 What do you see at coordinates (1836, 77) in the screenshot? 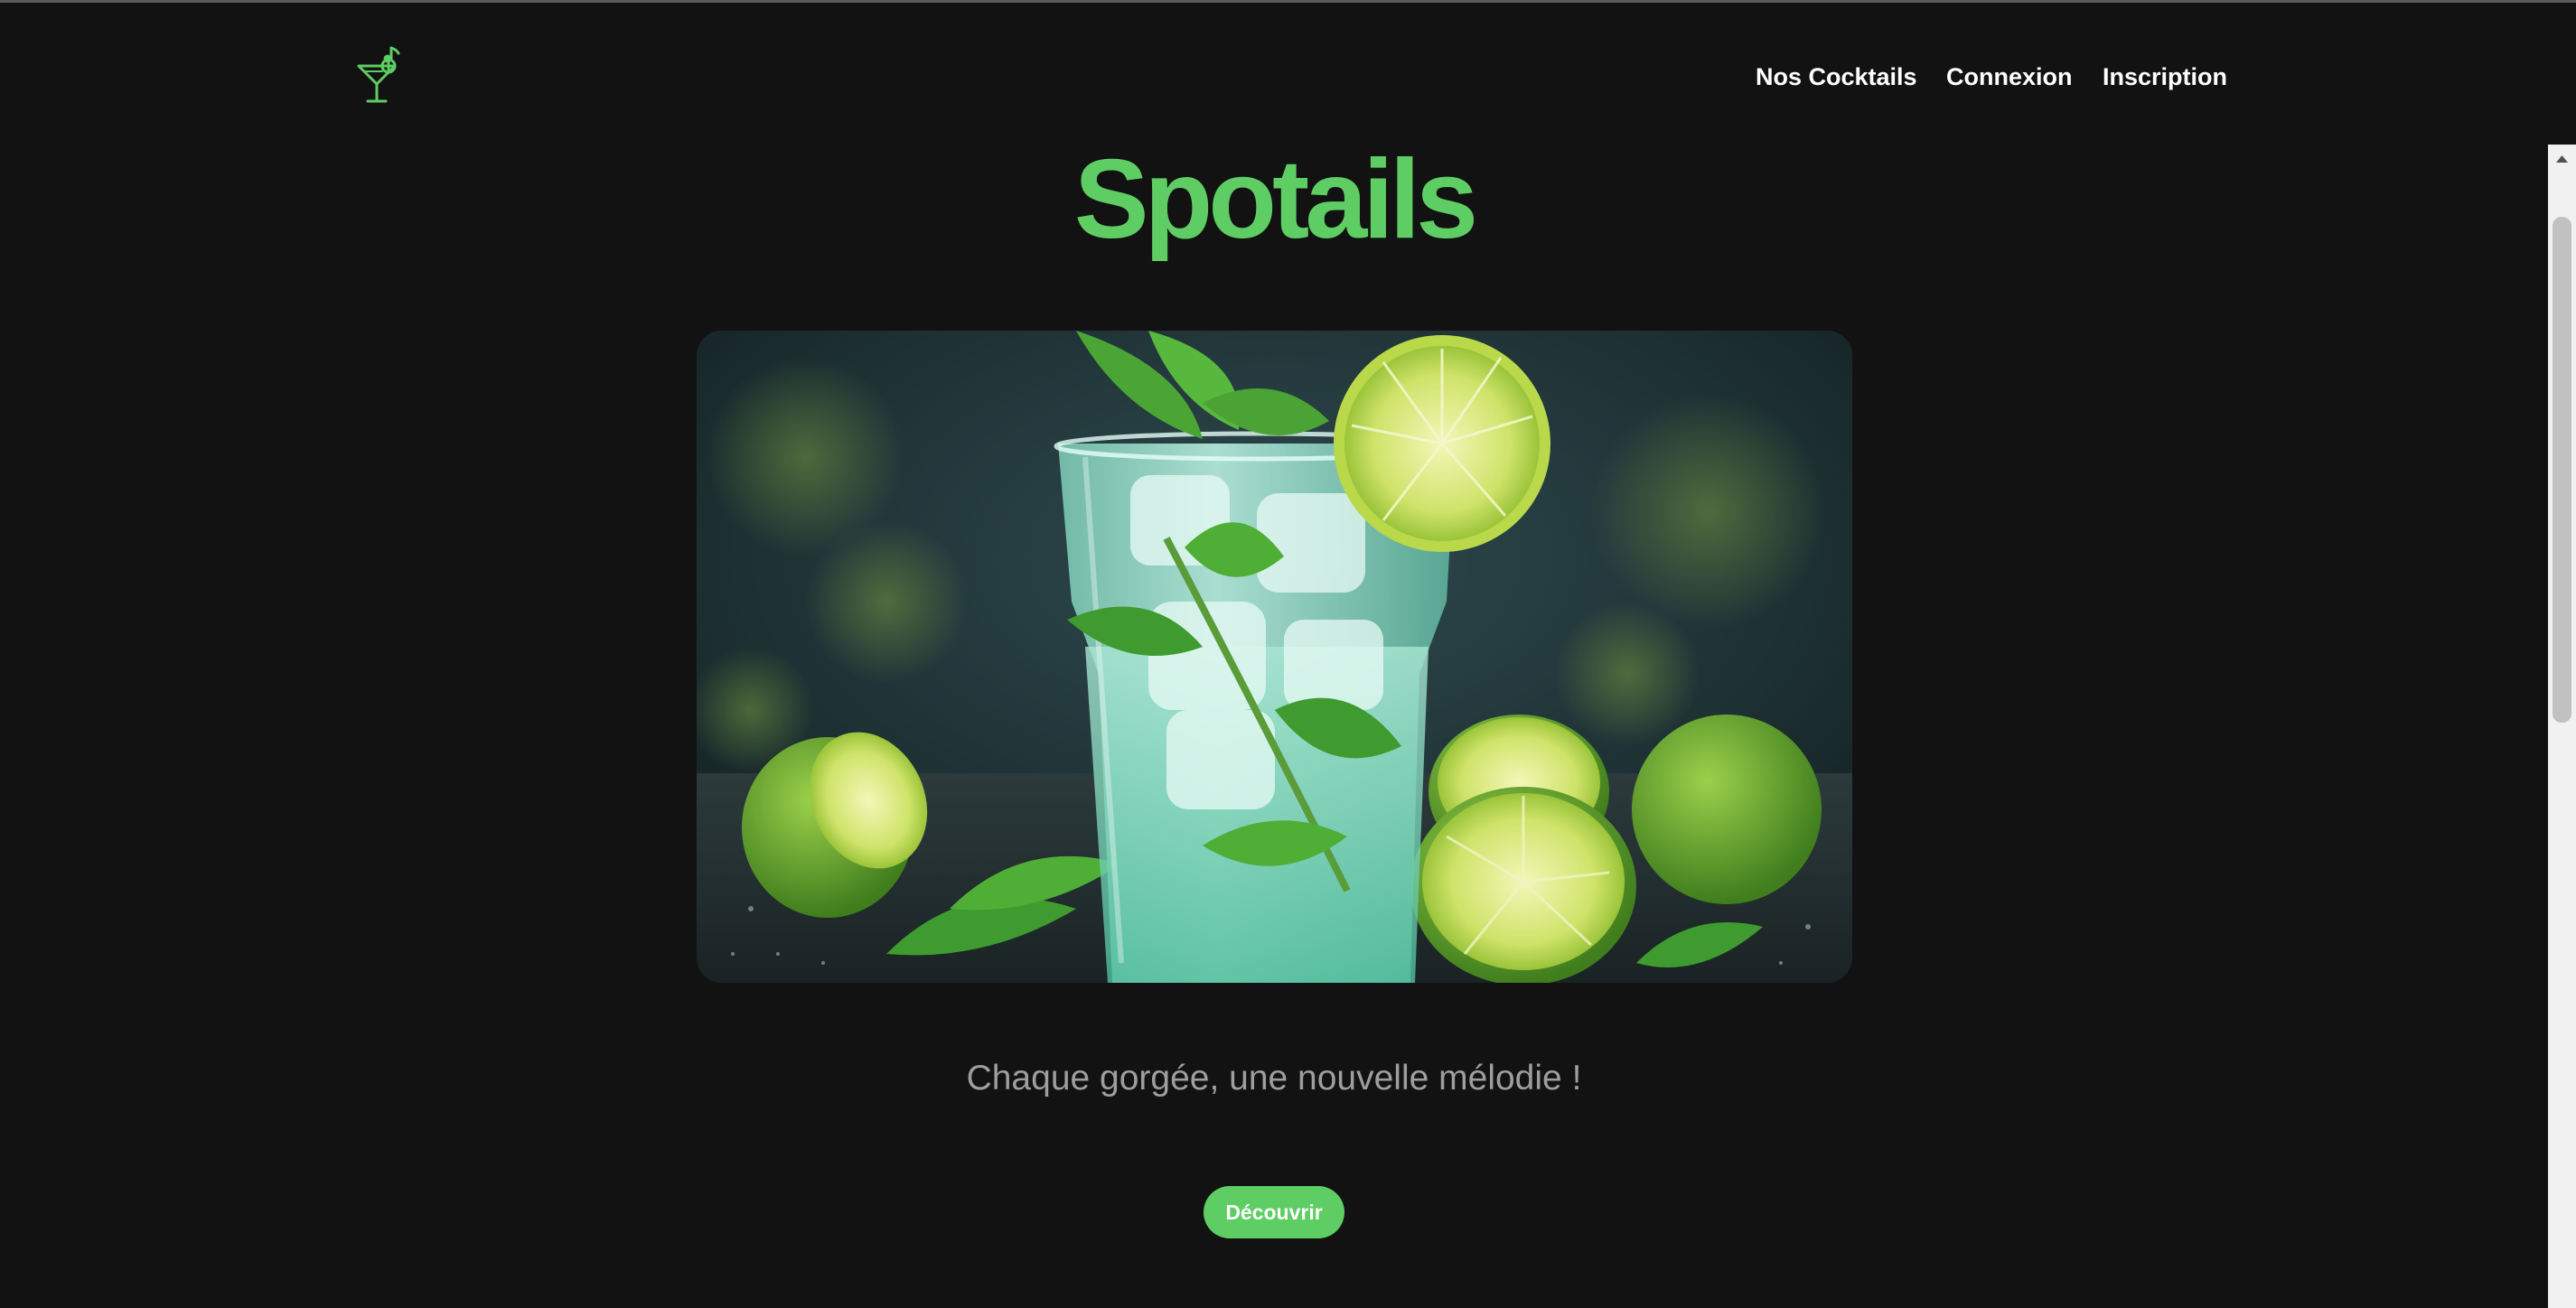
I see `nav-link-cocktails: Nos Cocktails` at bounding box center [1836, 77].